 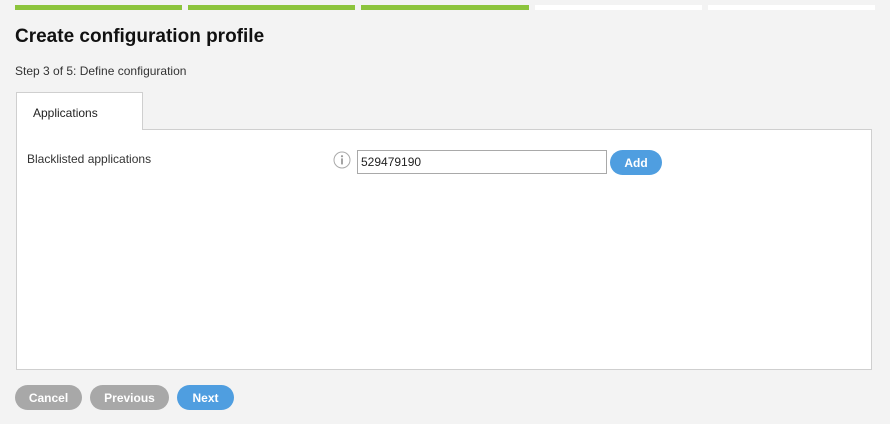 I want to click on step-indicator: Step 3 of 5: Define configuration, so click(x=101, y=71).